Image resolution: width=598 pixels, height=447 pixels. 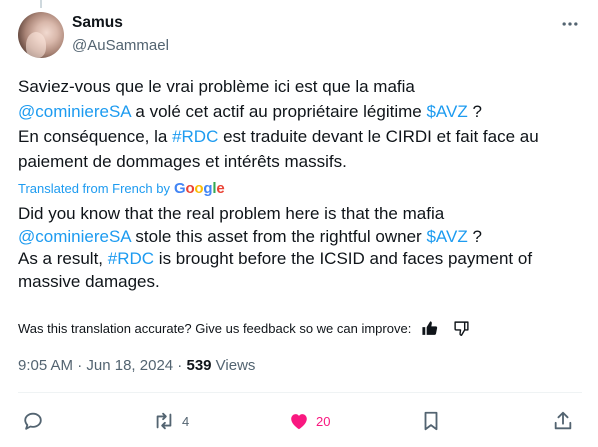 I want to click on like-button: 20, so click(x=309, y=421).